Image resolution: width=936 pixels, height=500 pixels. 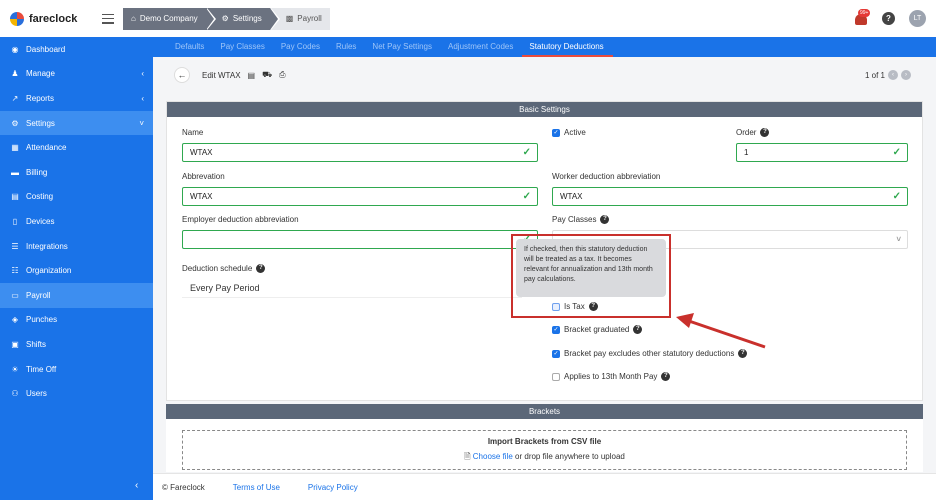 I want to click on print-icon: ⎙, so click(x=282, y=75).